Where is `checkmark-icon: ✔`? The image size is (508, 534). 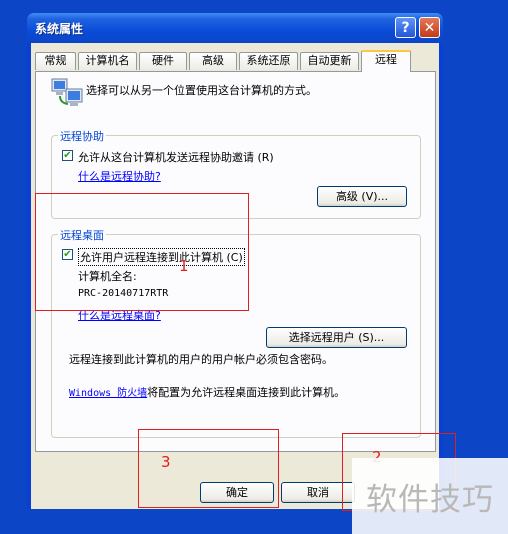 checkmark-icon: ✔ is located at coordinates (67, 155).